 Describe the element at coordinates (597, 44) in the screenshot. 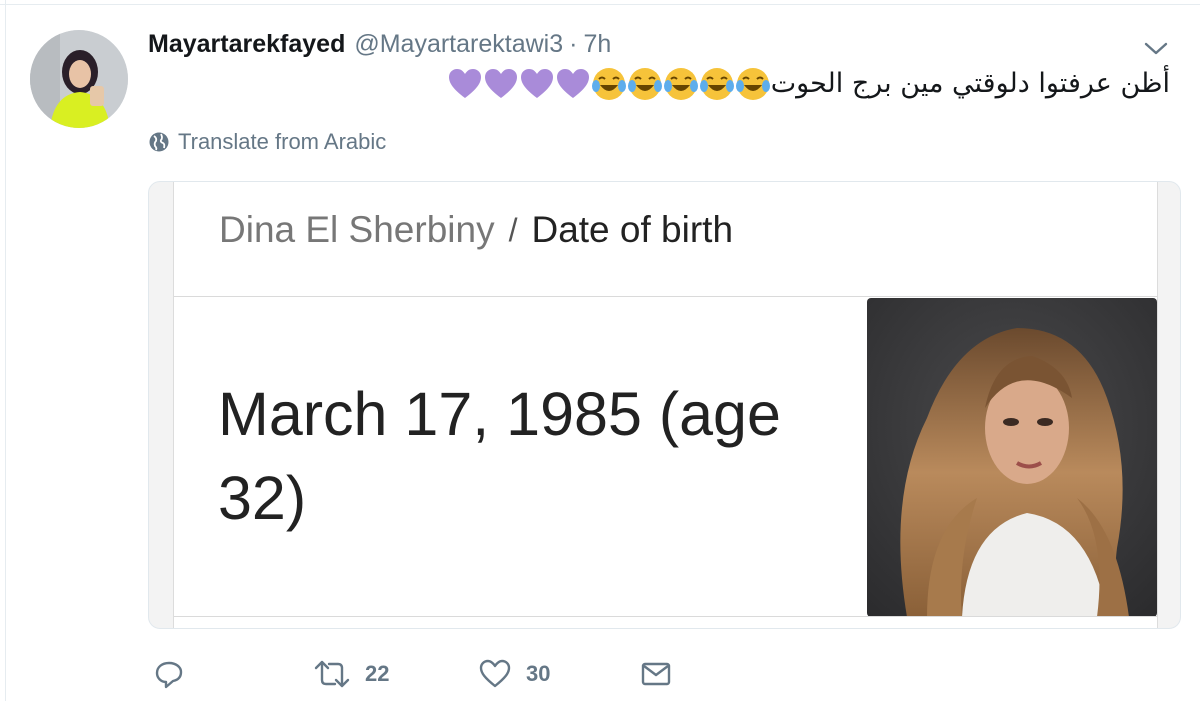

I see `timestamp: 7h` at that location.